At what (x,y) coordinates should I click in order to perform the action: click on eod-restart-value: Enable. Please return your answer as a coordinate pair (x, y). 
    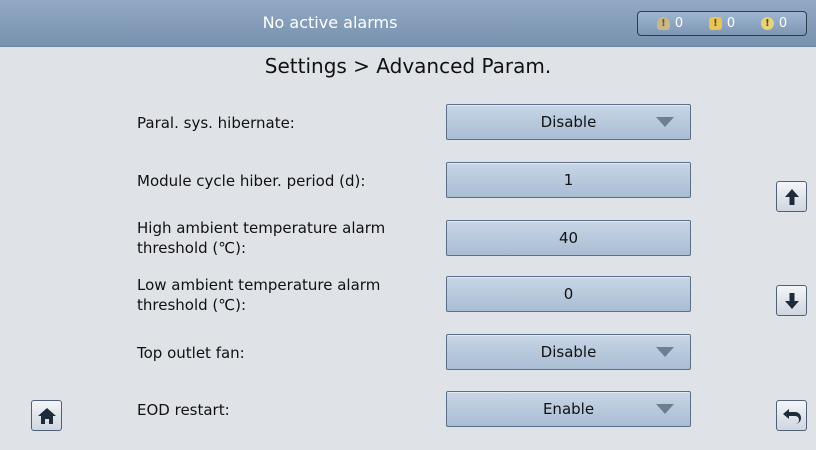
    Looking at the image, I should click on (568, 409).